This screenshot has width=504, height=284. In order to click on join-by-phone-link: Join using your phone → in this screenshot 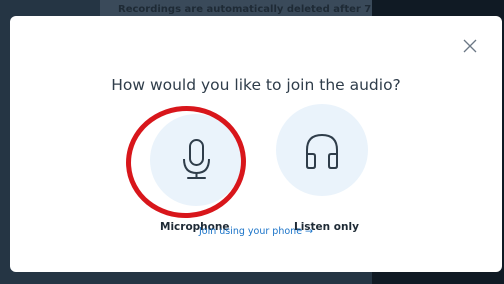, I will do `click(256, 231)`.